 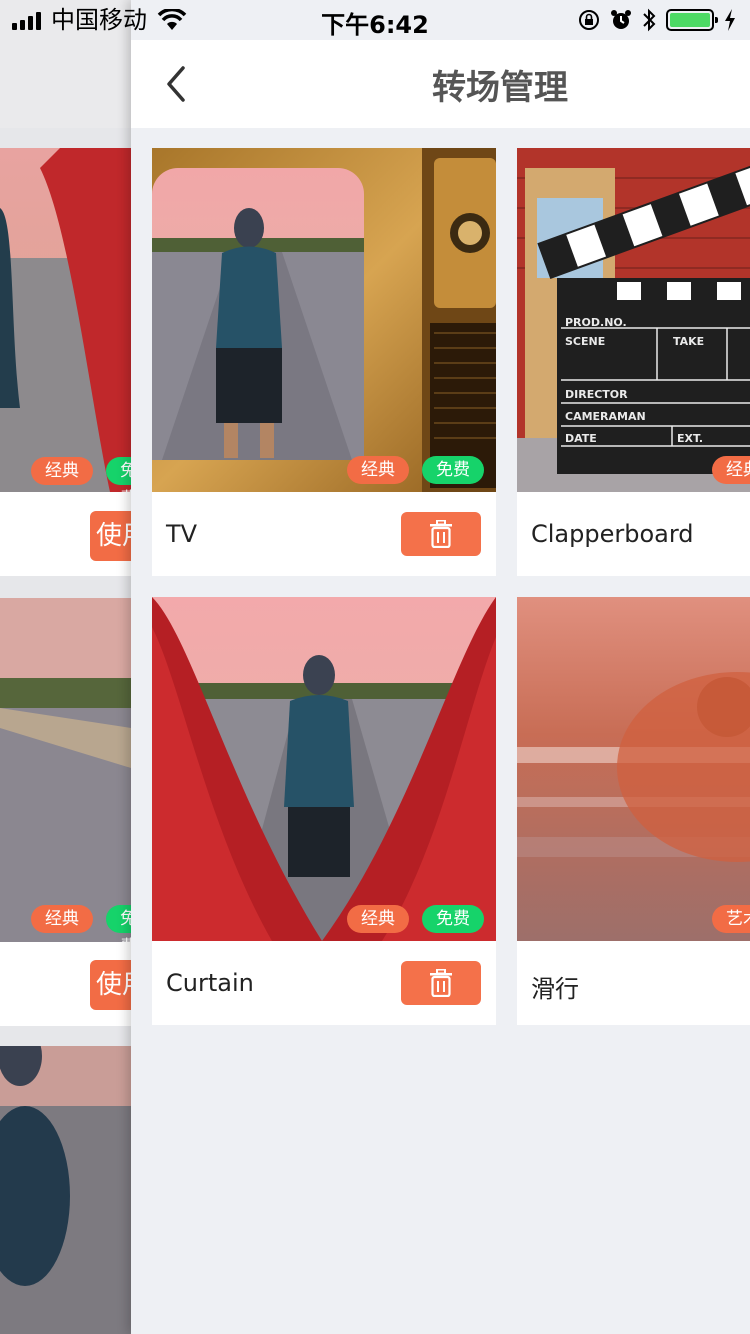 What do you see at coordinates (324, 534) in the screenshot?
I see `card-footer: TV` at bounding box center [324, 534].